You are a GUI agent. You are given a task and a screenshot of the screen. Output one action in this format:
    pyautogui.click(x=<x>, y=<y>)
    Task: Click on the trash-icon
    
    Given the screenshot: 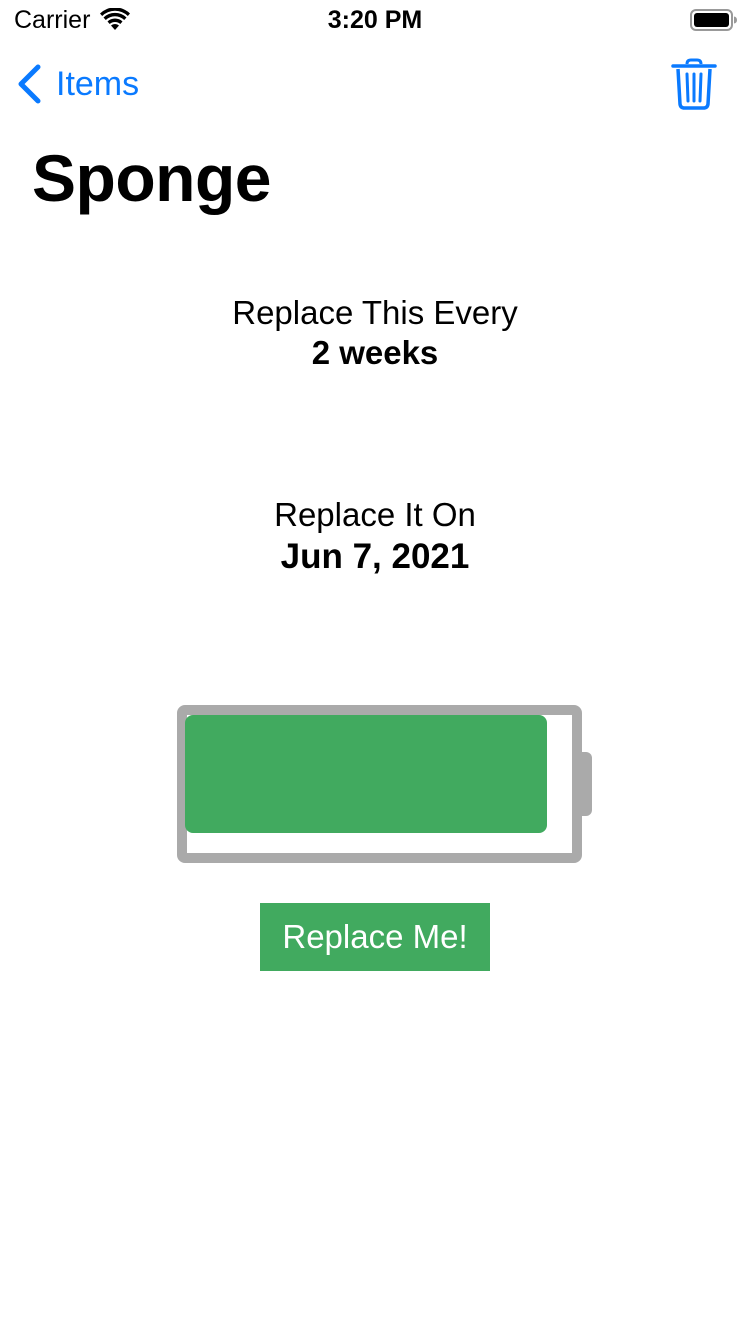 What is the action you would take?
    pyautogui.click(x=694, y=84)
    